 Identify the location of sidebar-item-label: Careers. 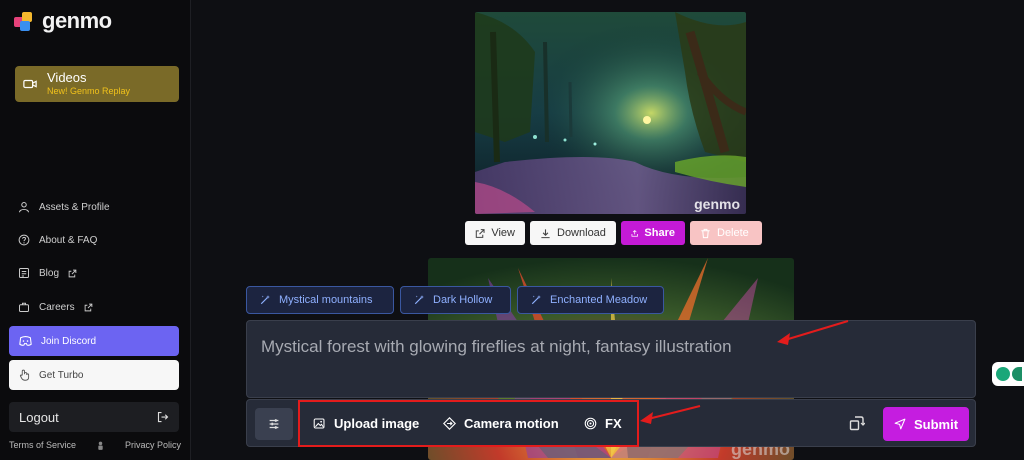
(57, 307).